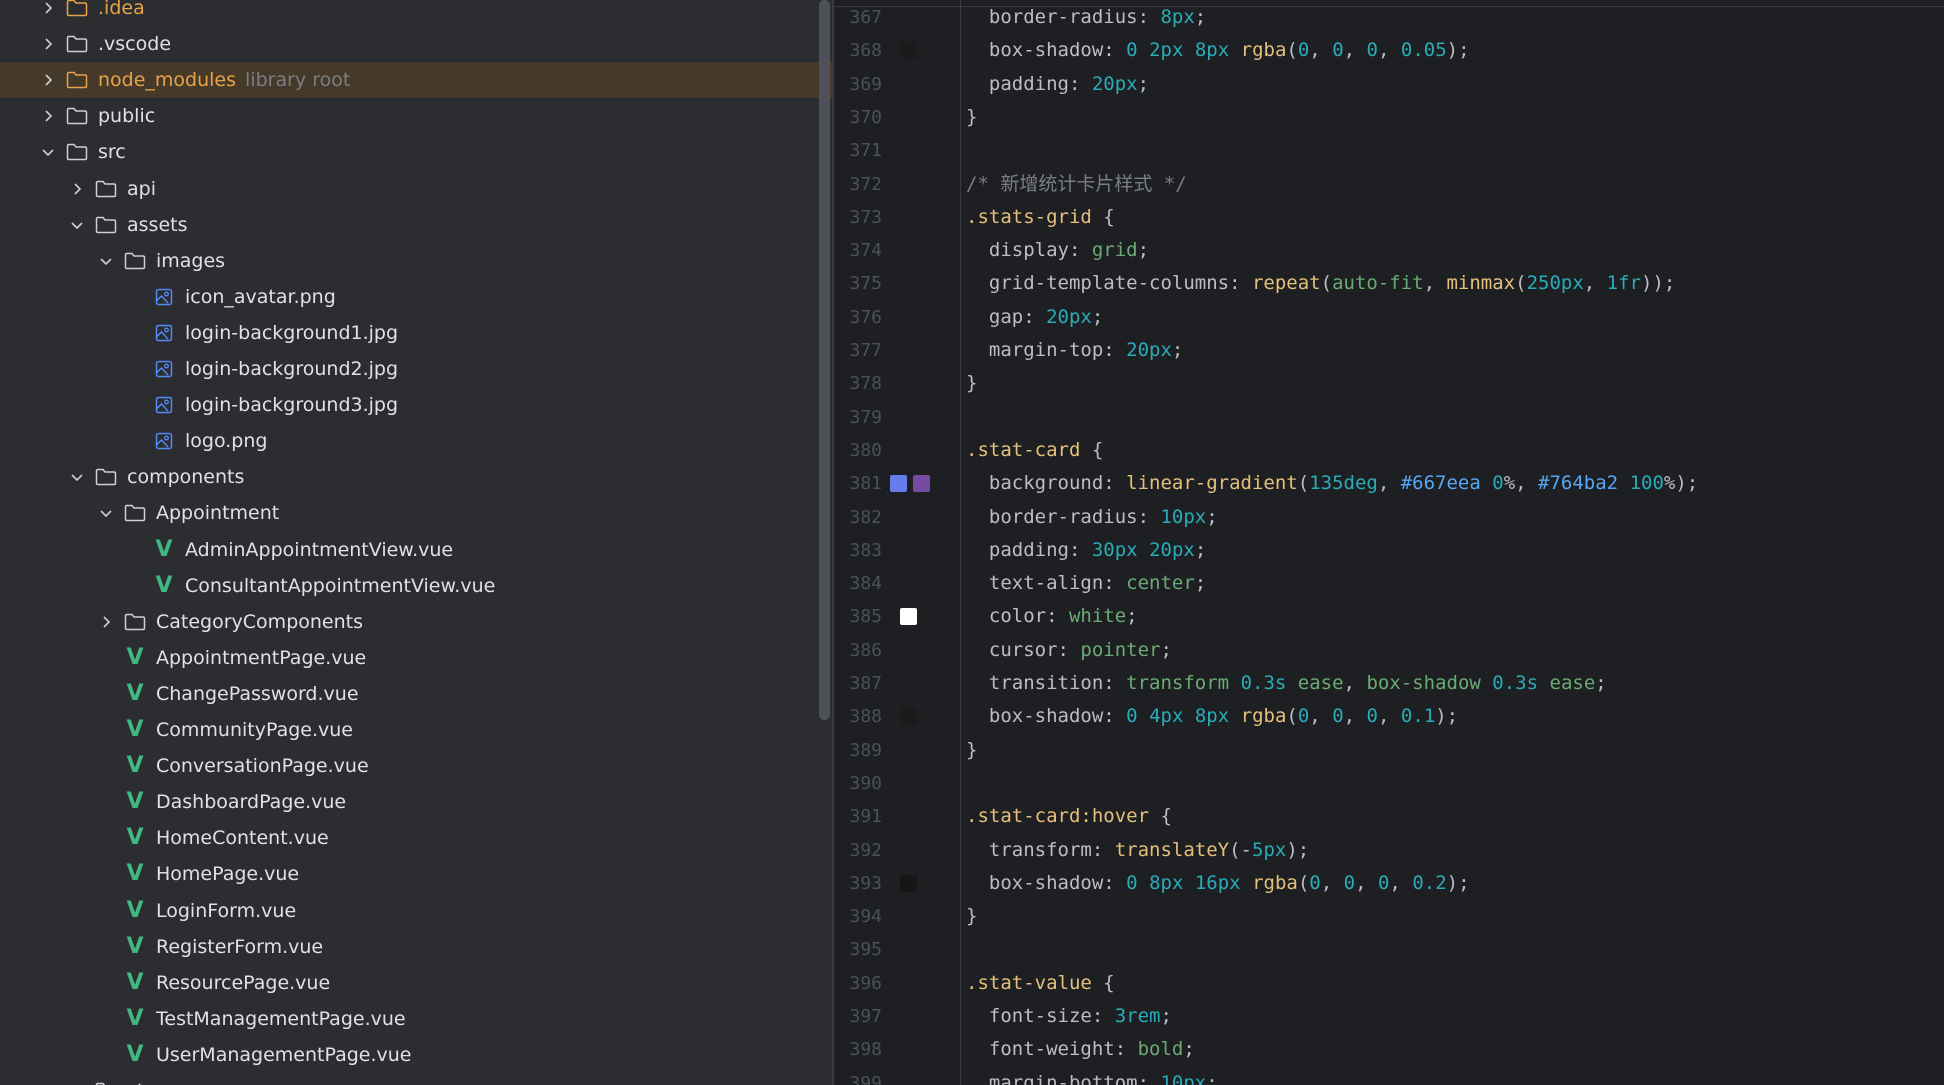  I want to click on code-line: 371, so click(1389, 150).